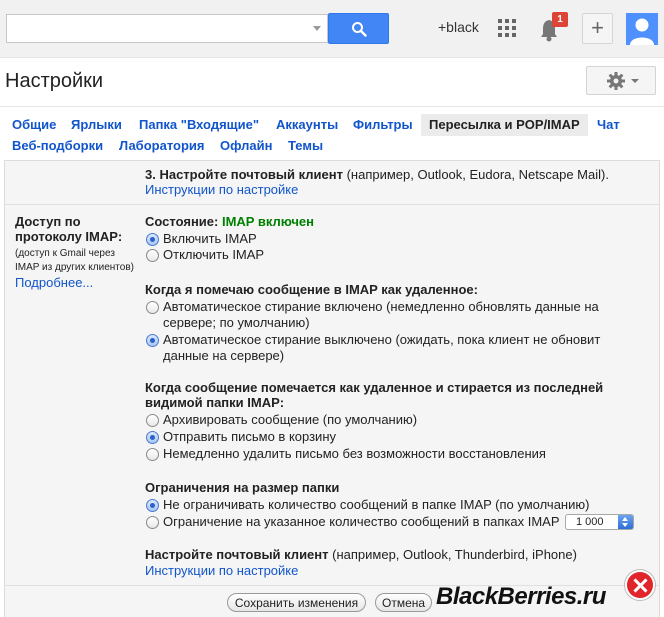 The height and width of the screenshot is (617, 664). Describe the element at coordinates (332, 106) in the screenshot. I see `header-divider` at that location.